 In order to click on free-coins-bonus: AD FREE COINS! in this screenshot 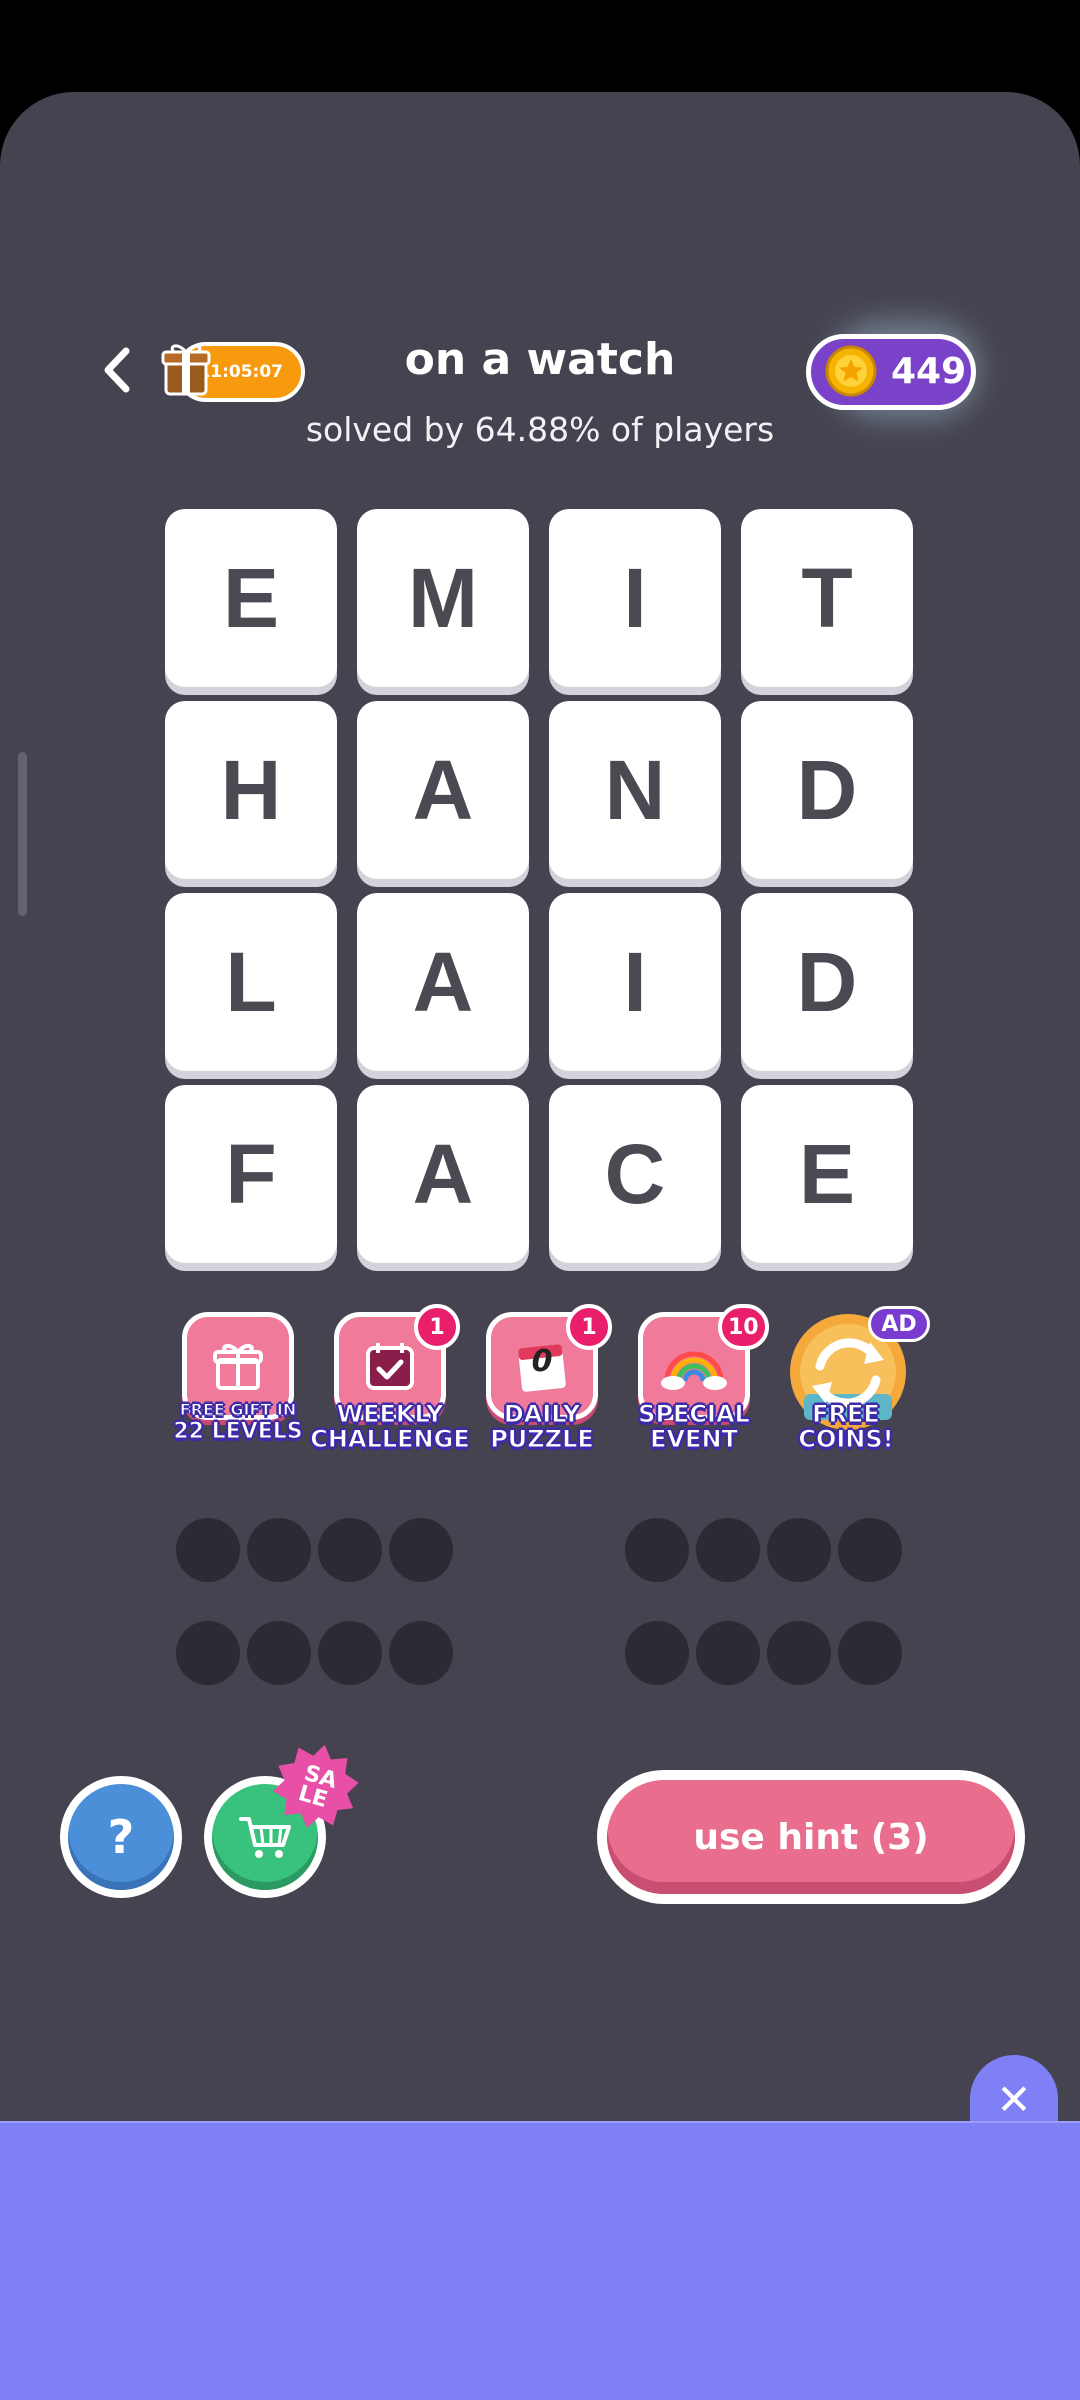, I will do `click(853, 1381)`.